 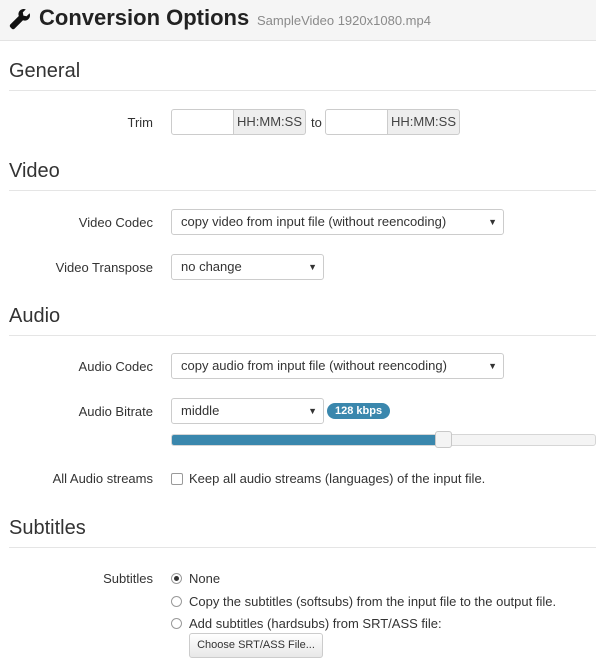 I want to click on slider-handle, so click(x=443, y=439).